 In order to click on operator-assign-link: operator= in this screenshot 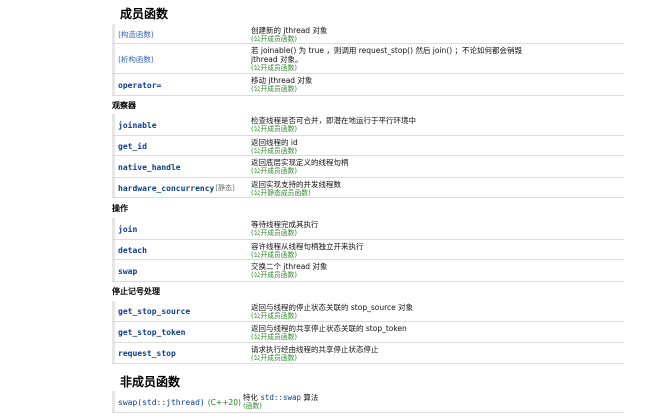, I will do `click(139, 85)`.